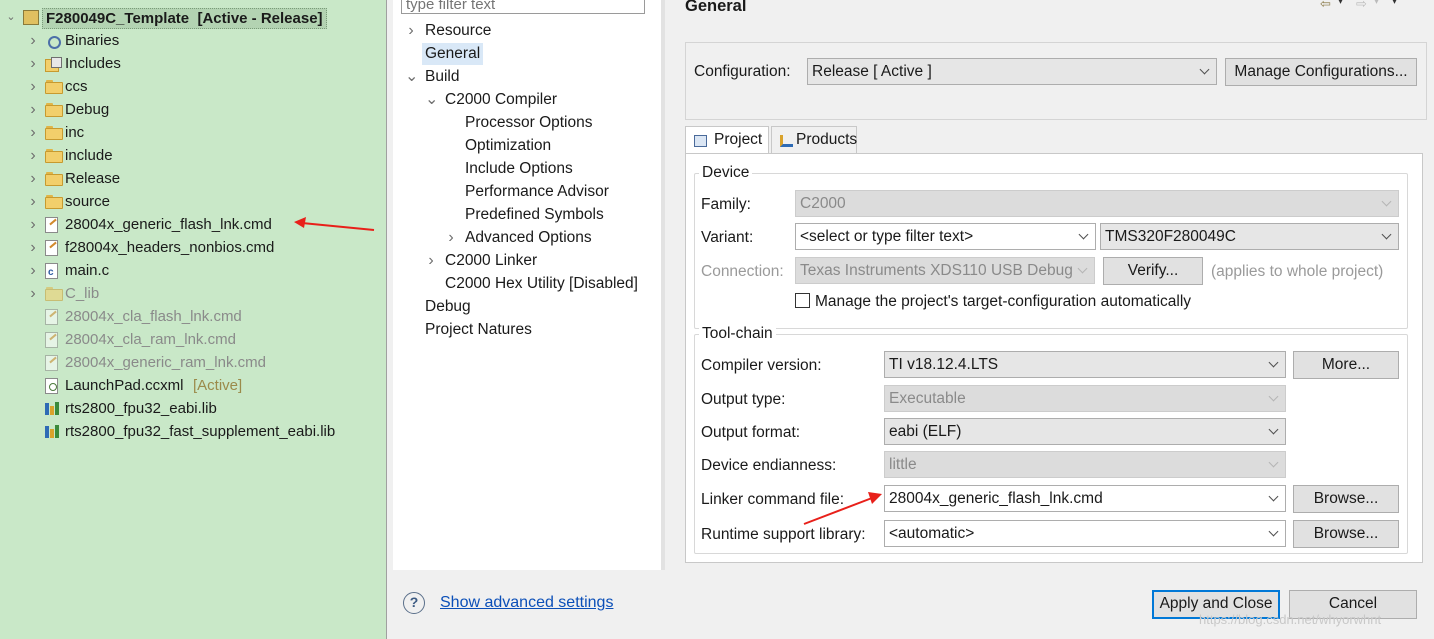  I want to click on tree-item: rts2800_fpu32_eabi.lib, so click(190, 408).